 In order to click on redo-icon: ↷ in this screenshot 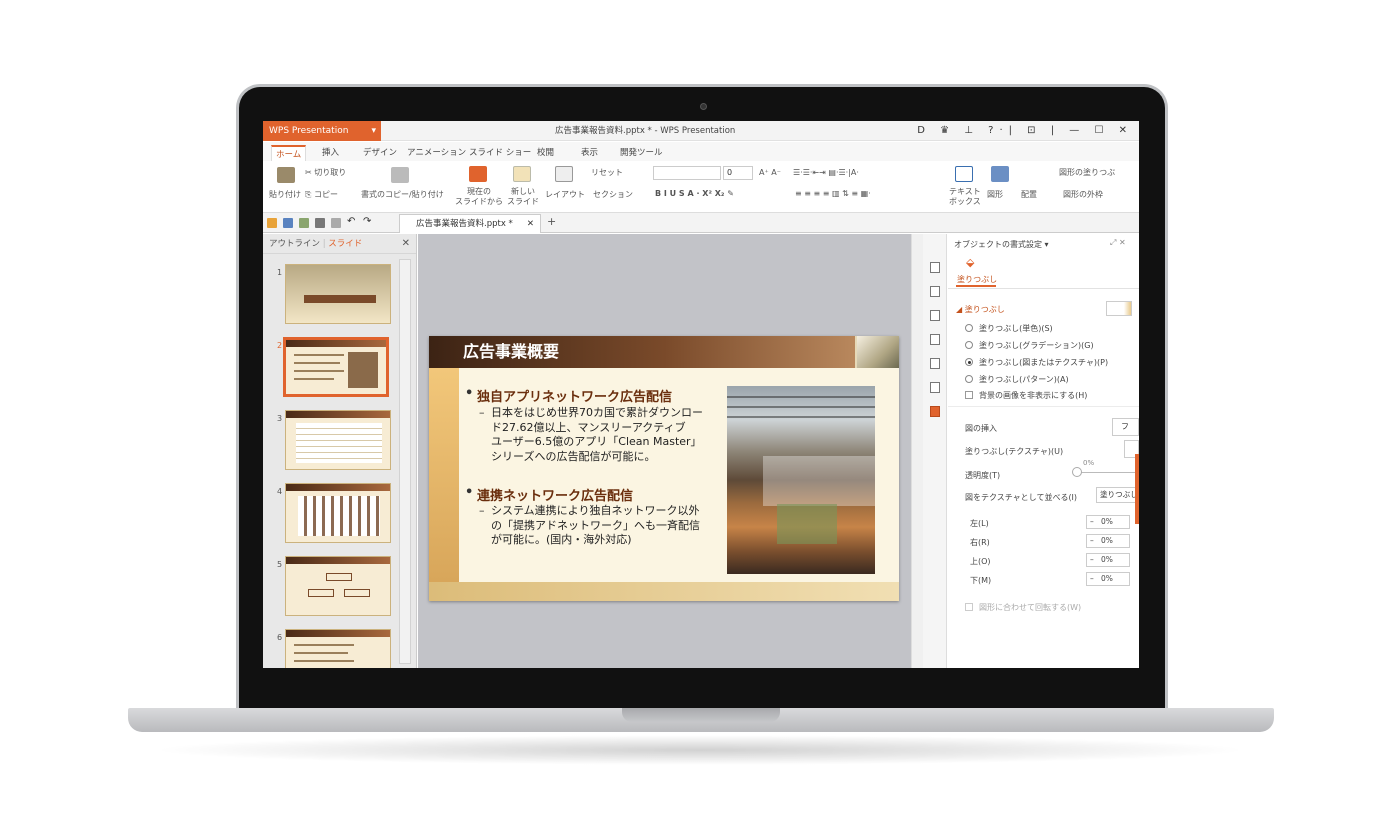, I will do `click(368, 222)`.